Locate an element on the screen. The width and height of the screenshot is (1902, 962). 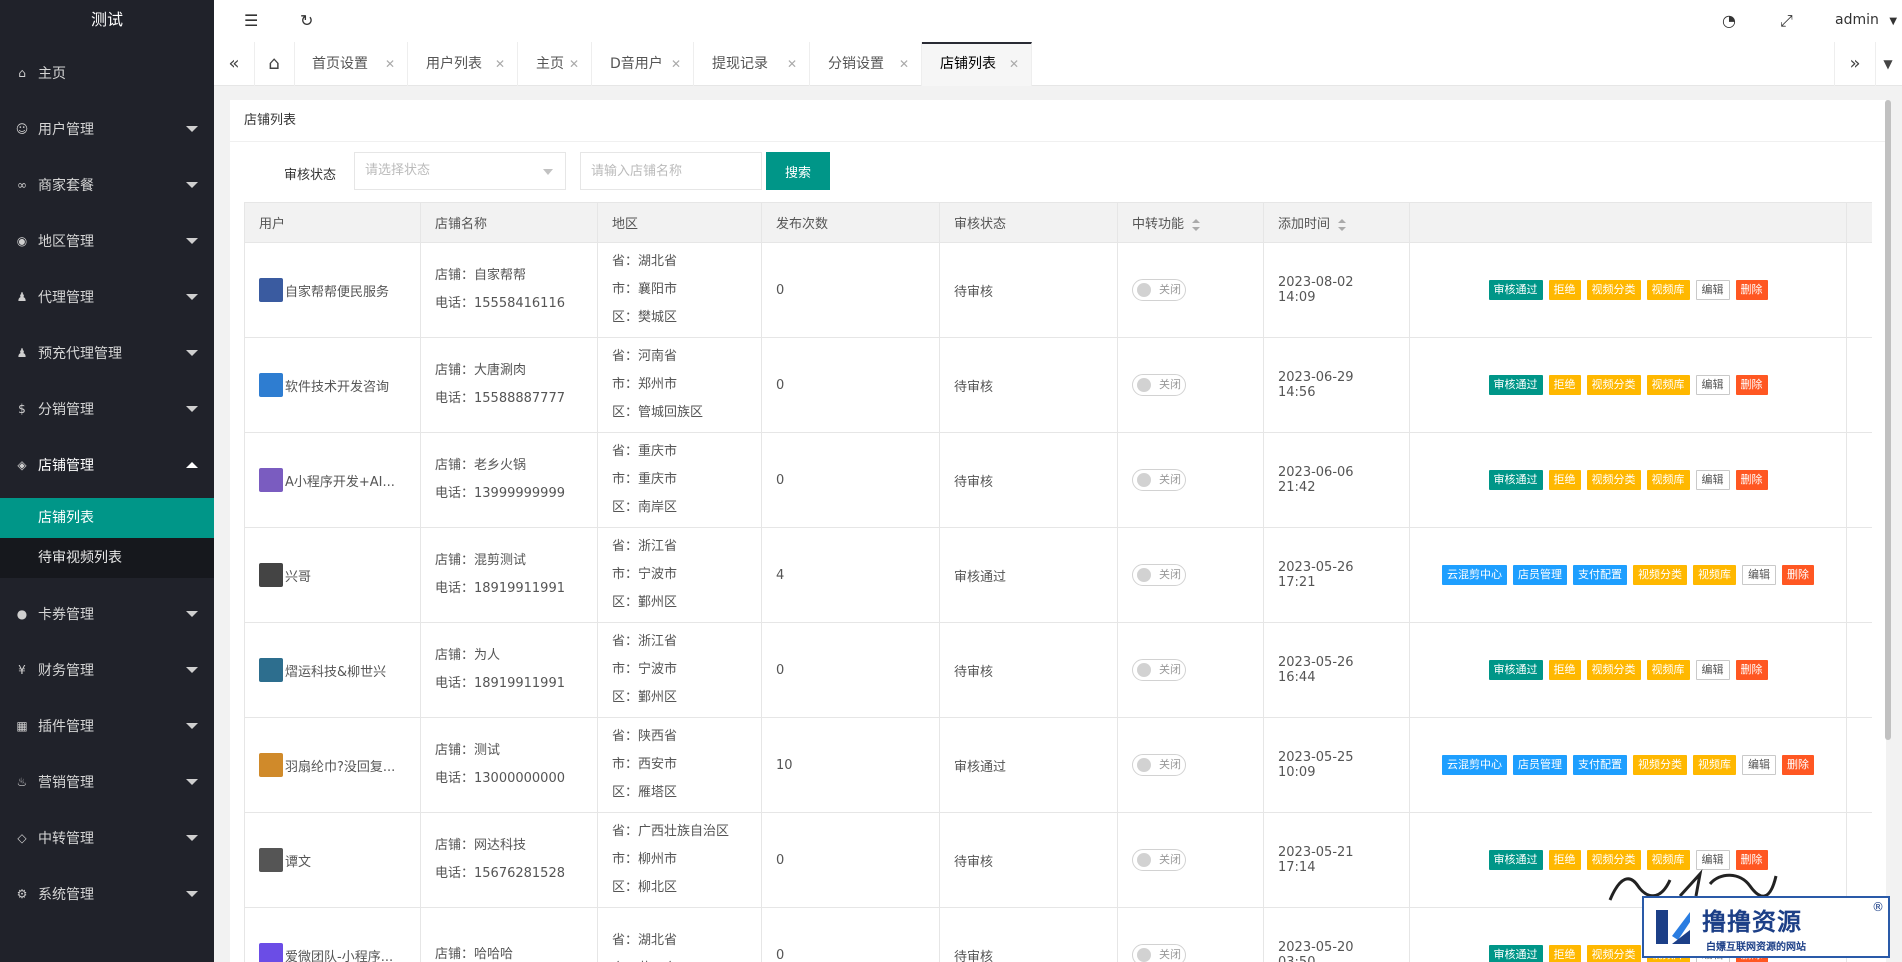
menu-toggle-icon: ☰ is located at coordinates (251, 20).